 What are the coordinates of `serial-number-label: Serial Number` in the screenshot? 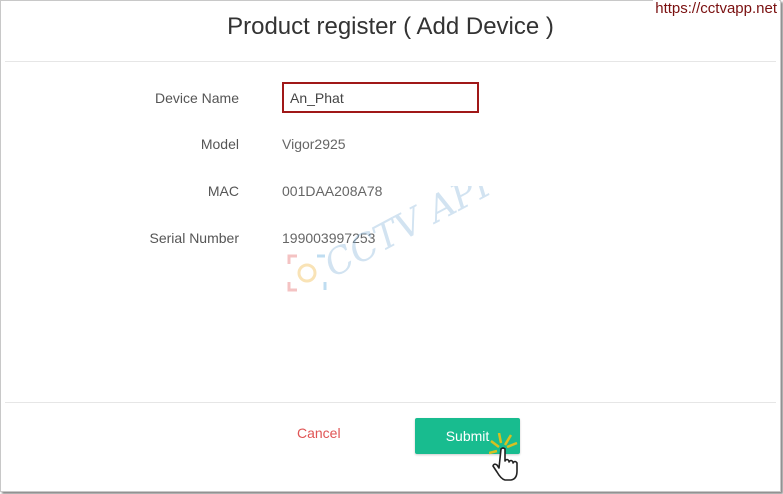 It's located at (194, 238).